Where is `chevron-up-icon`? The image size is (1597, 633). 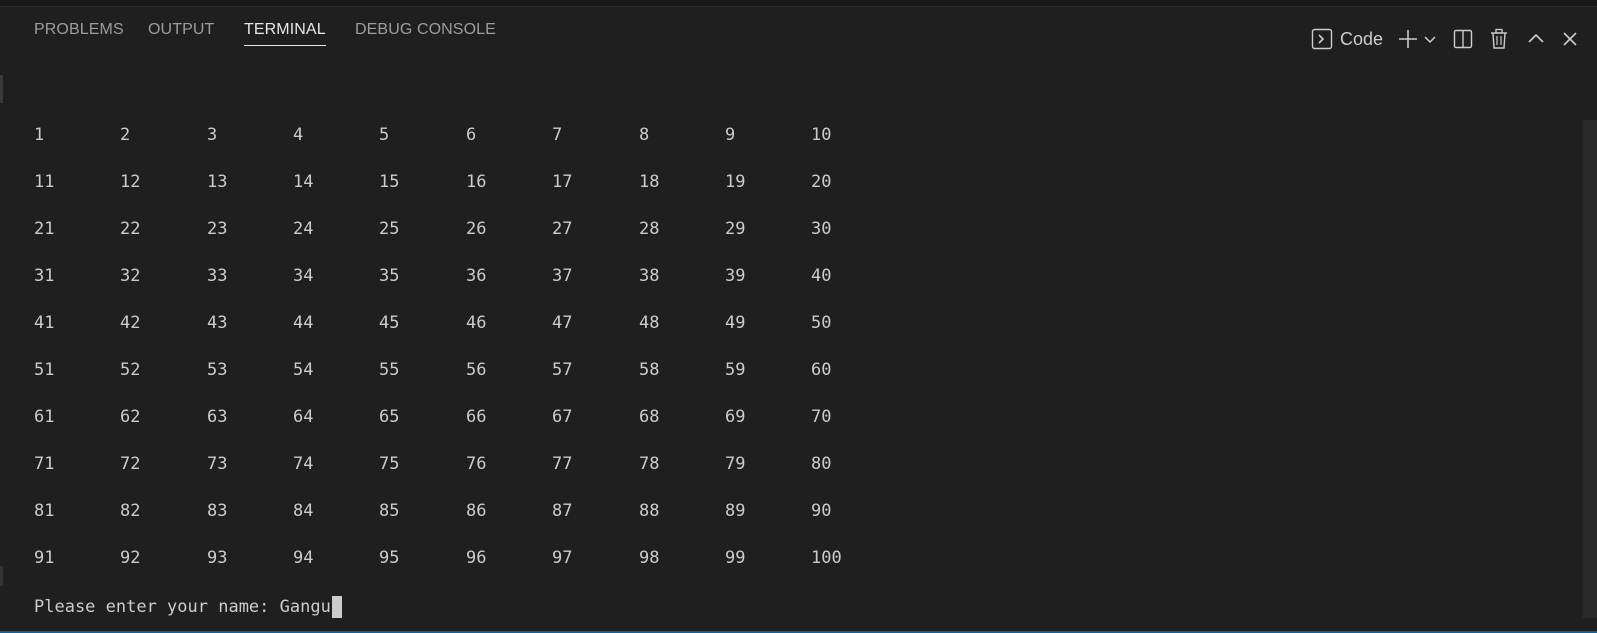
chevron-up-icon is located at coordinates (1536, 39).